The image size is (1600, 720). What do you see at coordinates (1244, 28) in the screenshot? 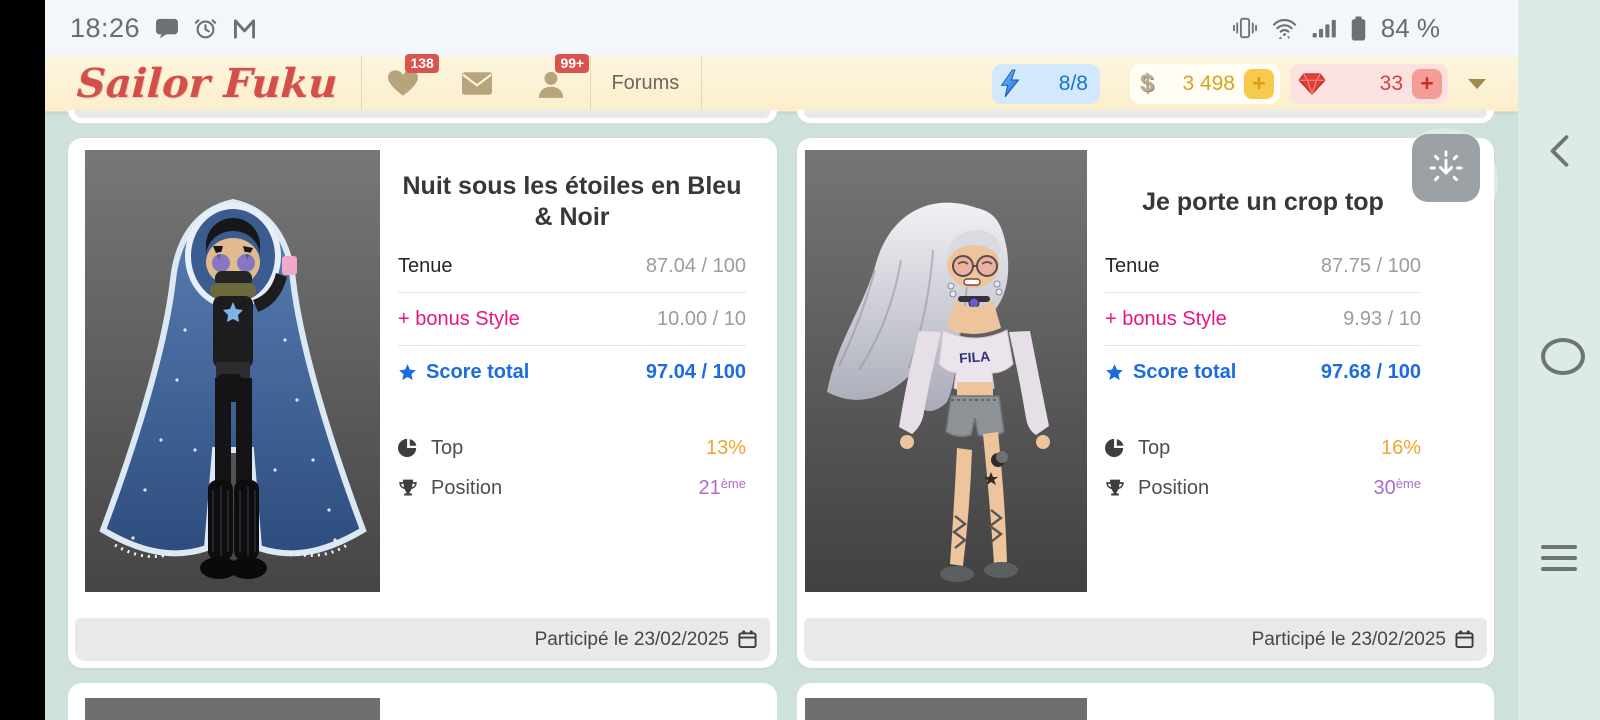
I see `vibrate-icon` at bounding box center [1244, 28].